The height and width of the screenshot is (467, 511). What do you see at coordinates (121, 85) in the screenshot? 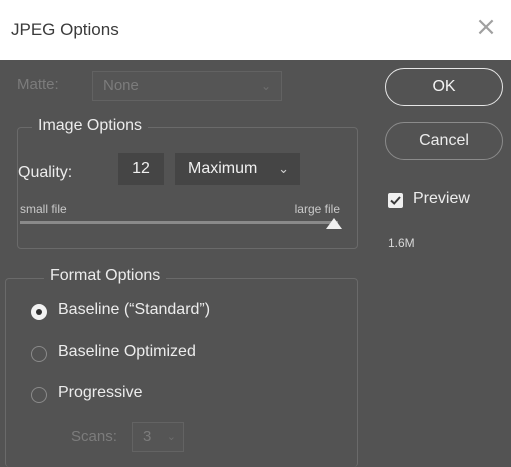
I see `matte-value: None` at bounding box center [121, 85].